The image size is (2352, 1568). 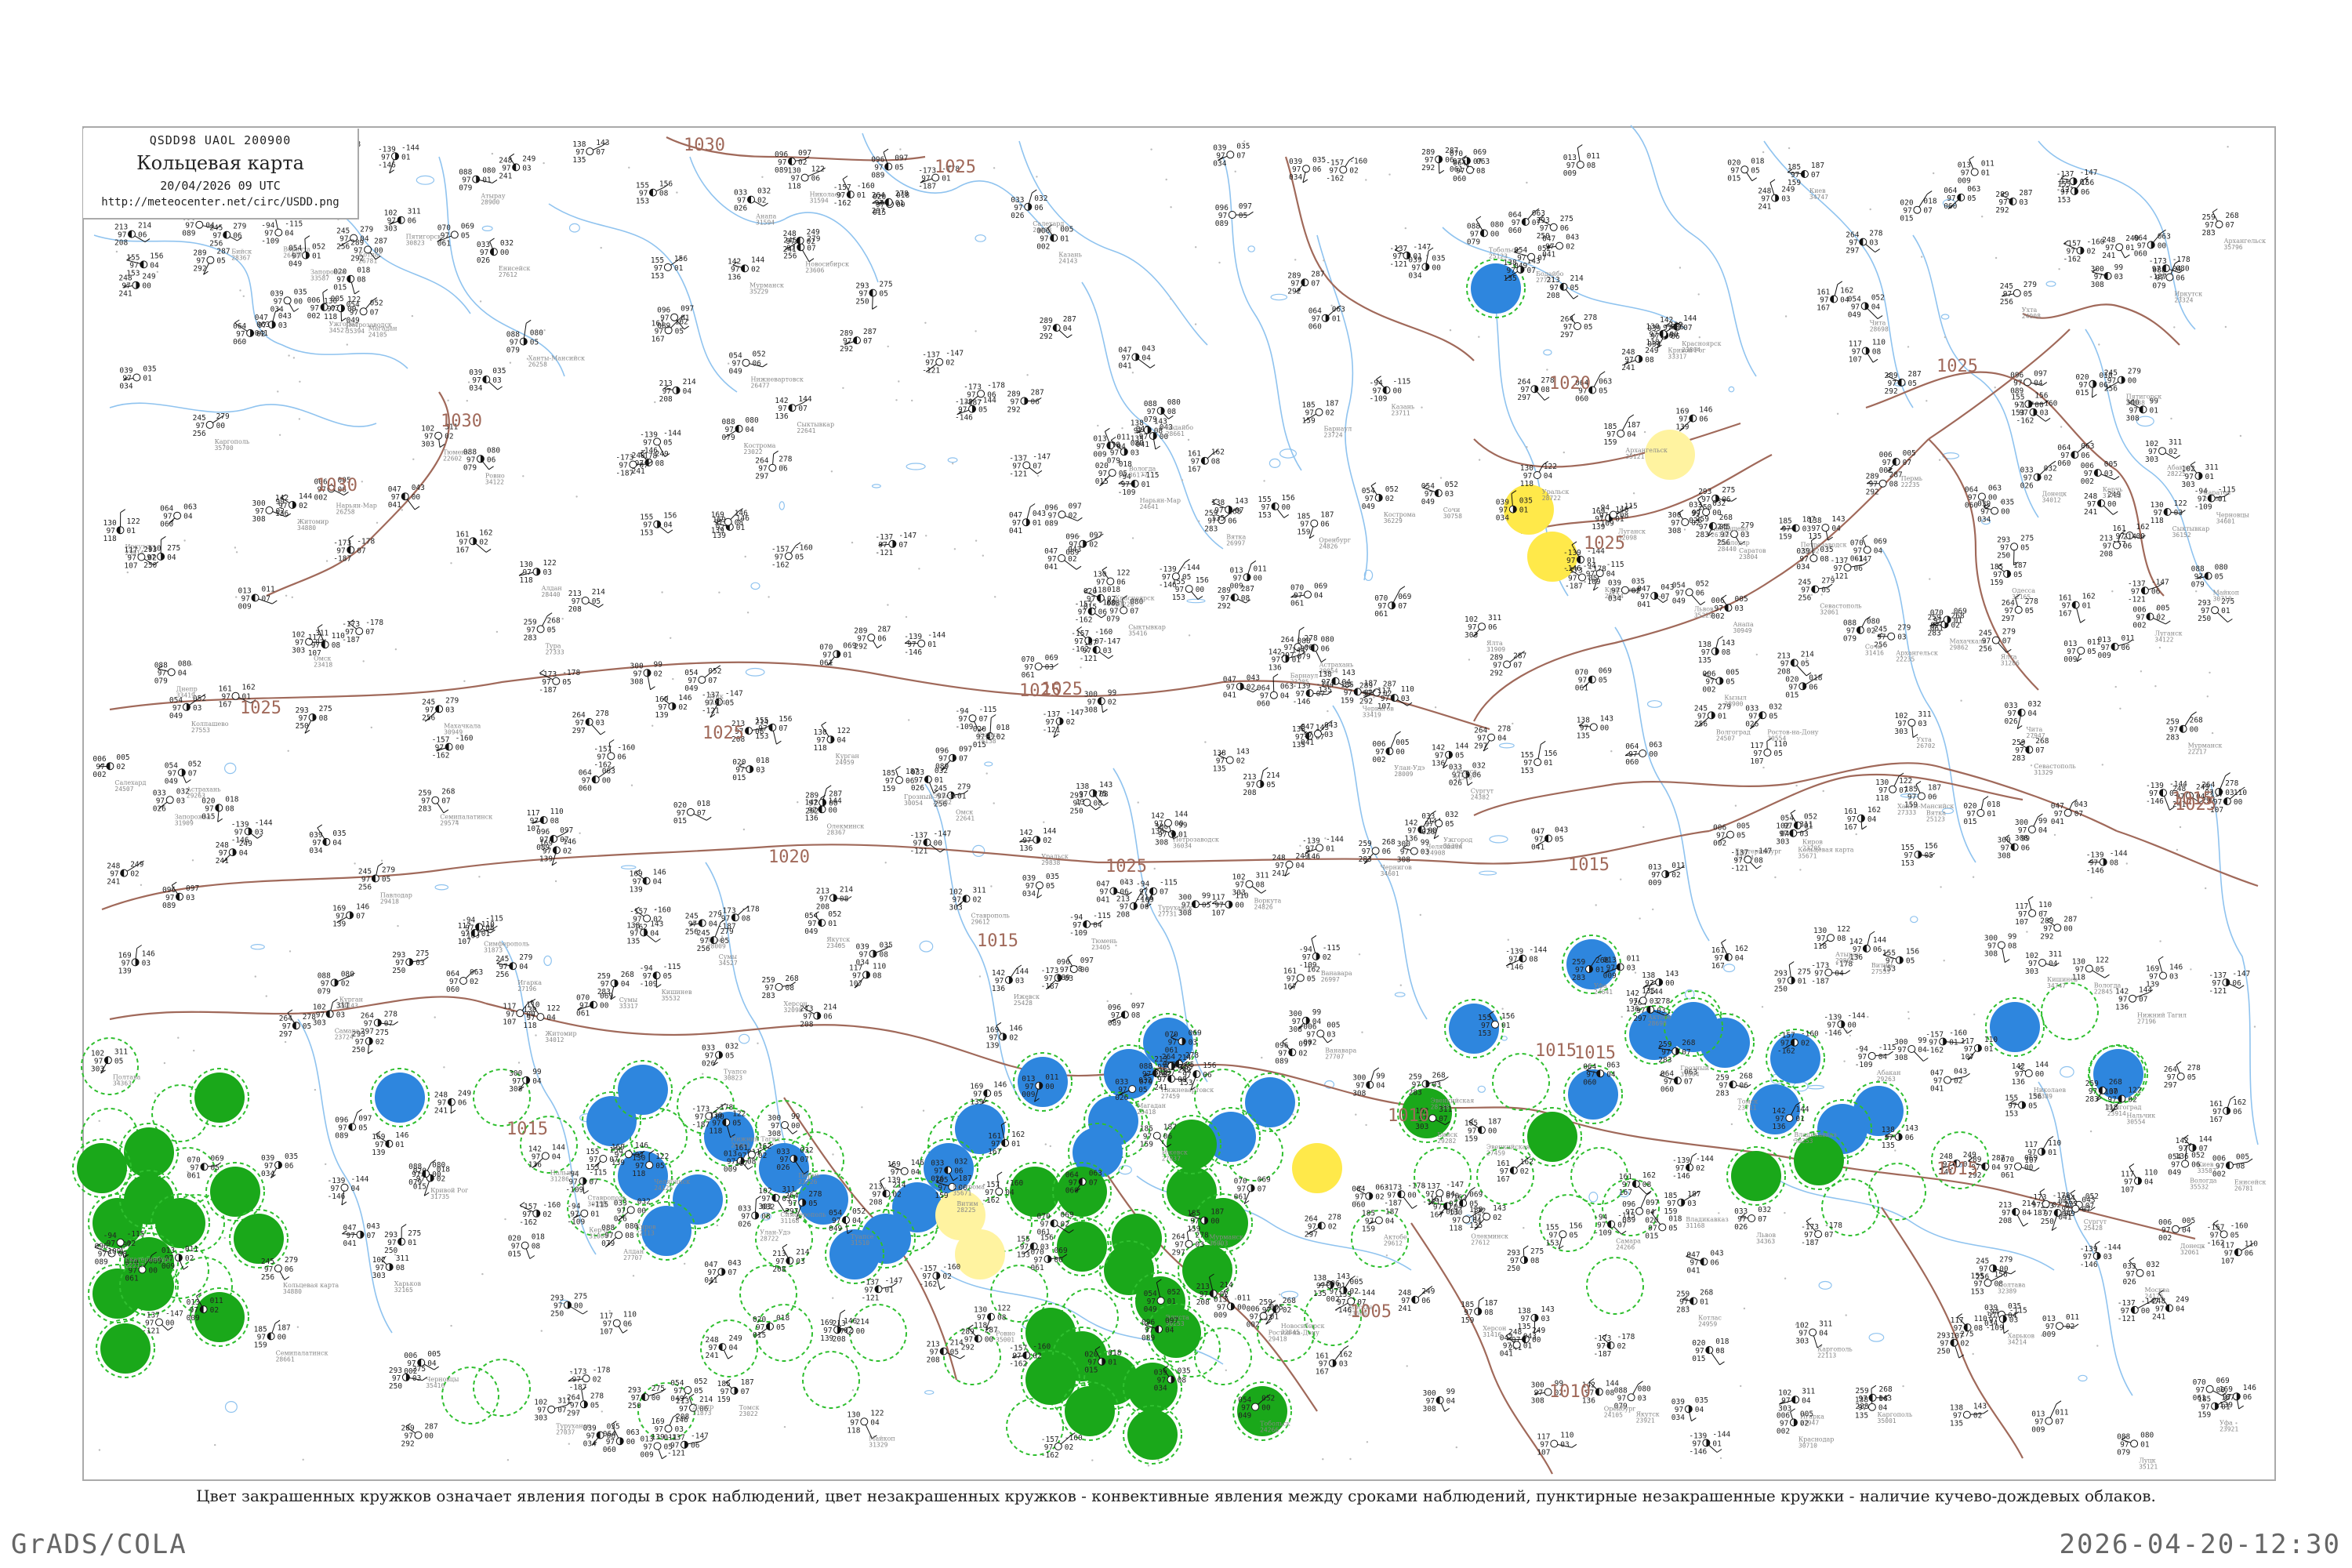 What do you see at coordinates (528, 158) in the screenshot?
I see `station-pressure-value: 249` at bounding box center [528, 158].